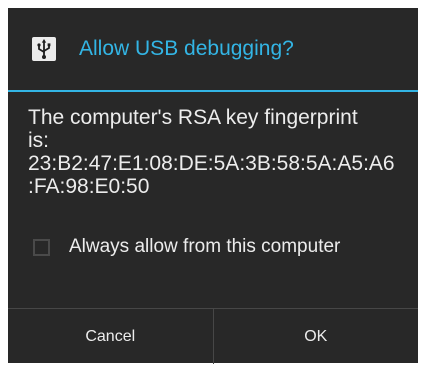  I want to click on message-line: is:, so click(38, 140).